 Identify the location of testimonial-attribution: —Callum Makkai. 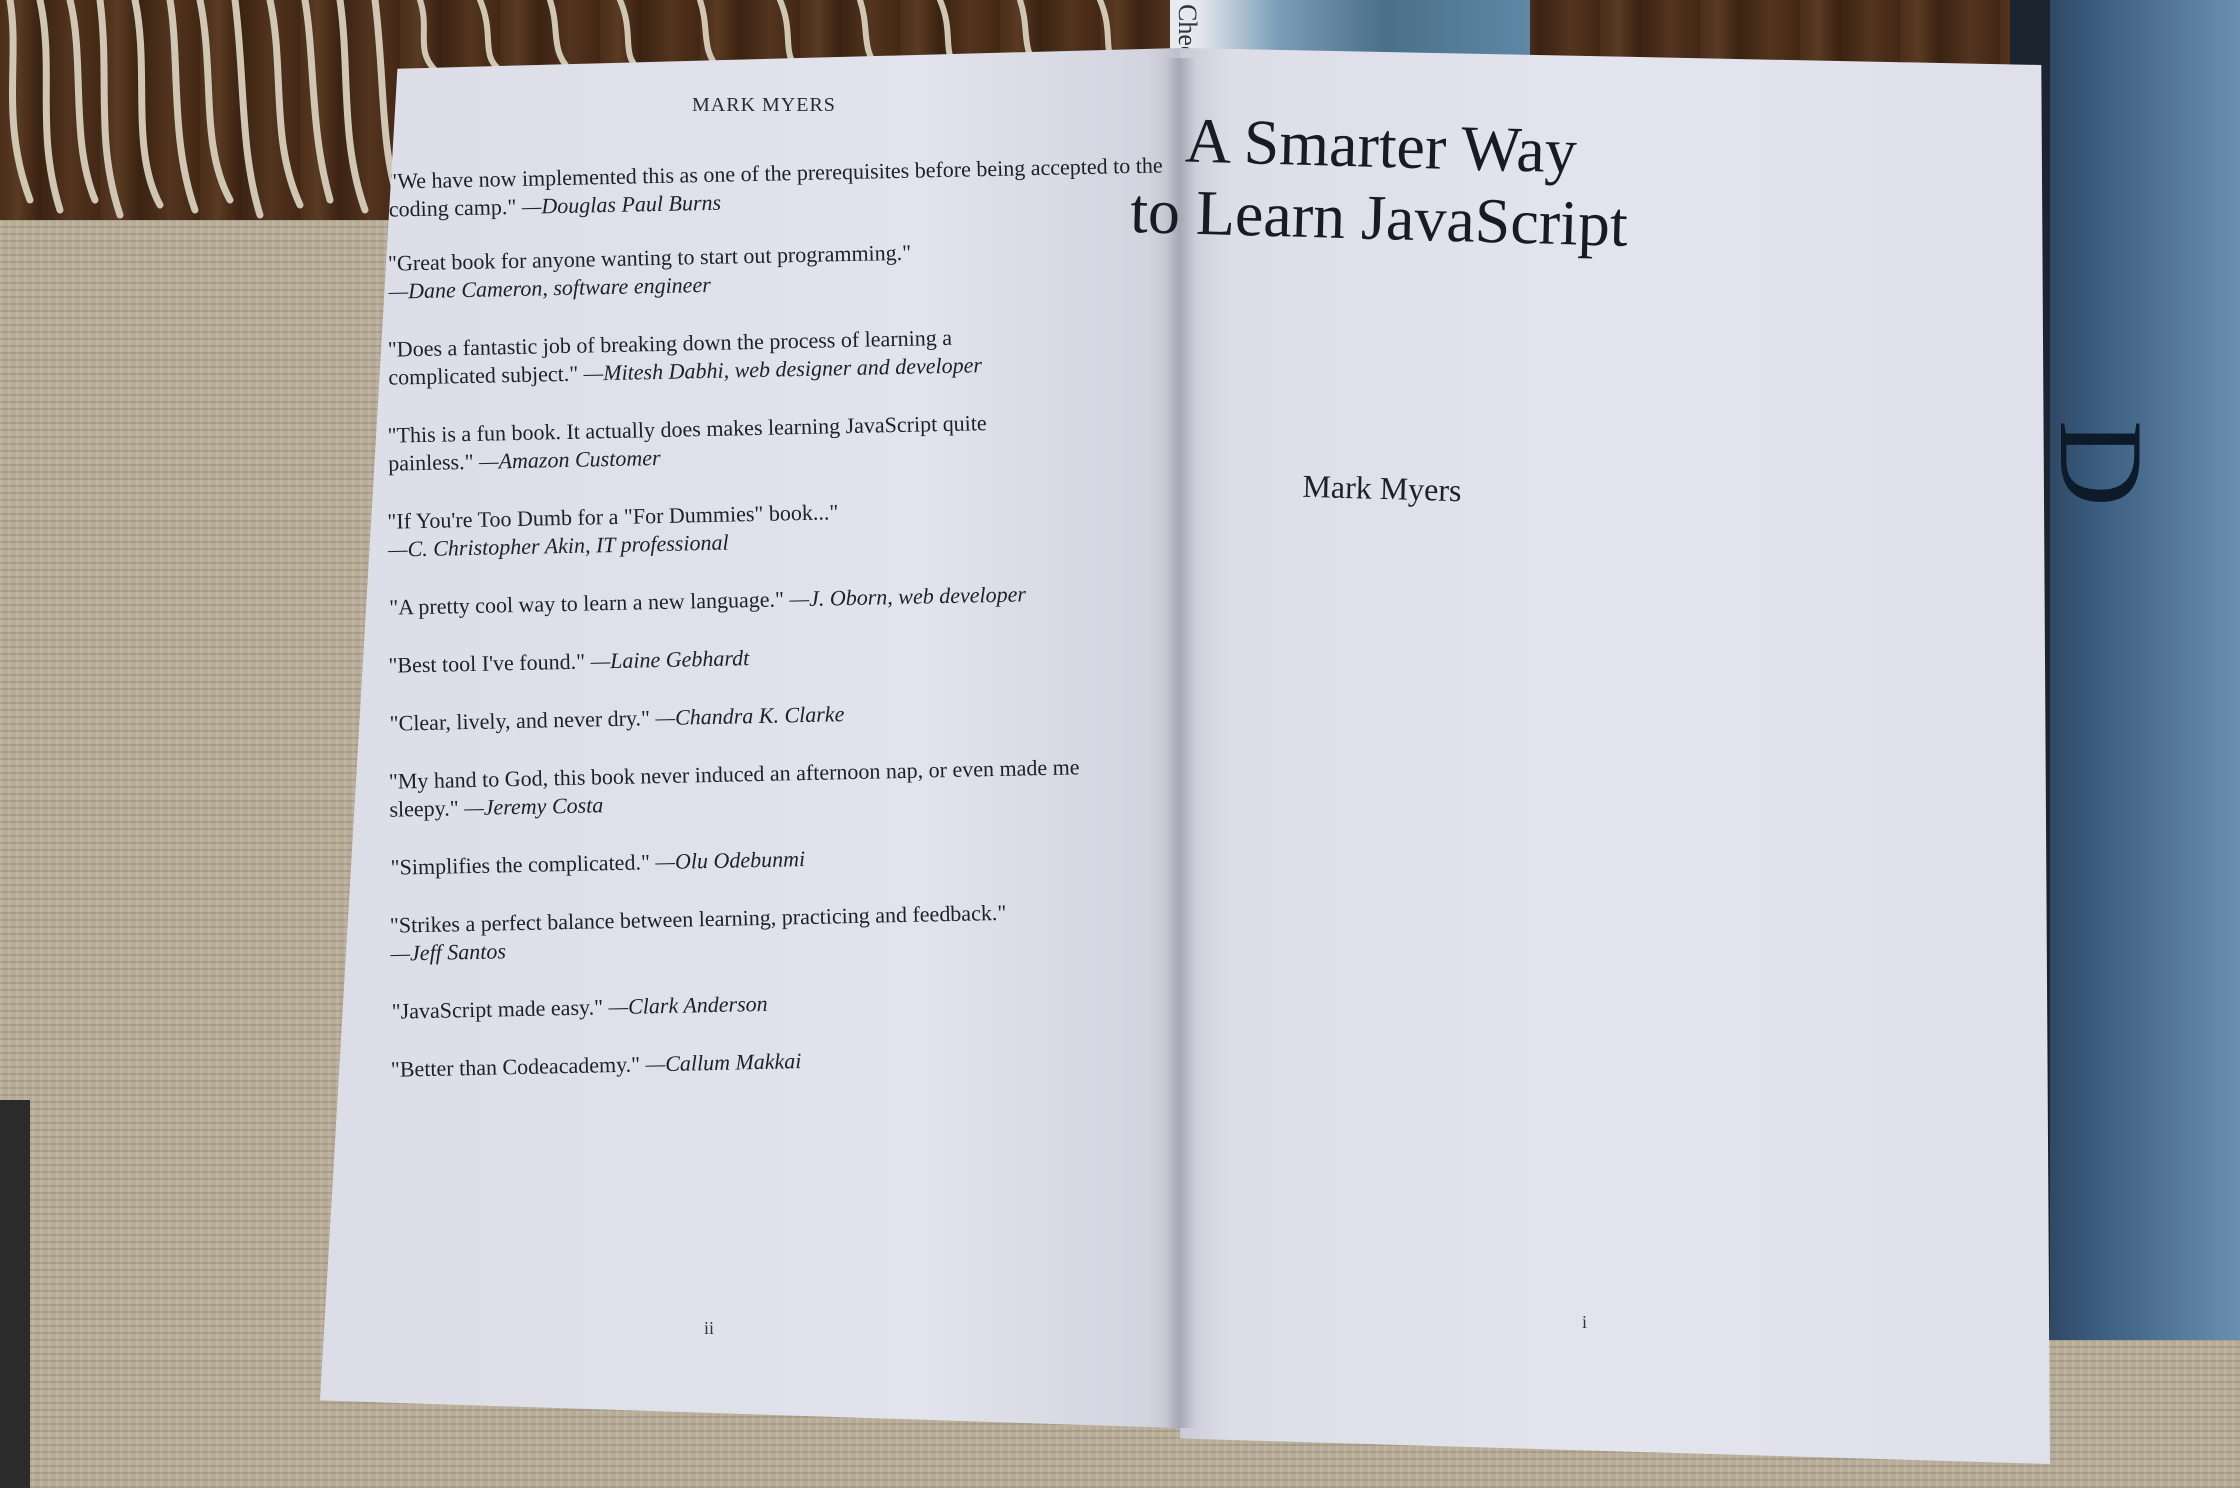
(723, 1062).